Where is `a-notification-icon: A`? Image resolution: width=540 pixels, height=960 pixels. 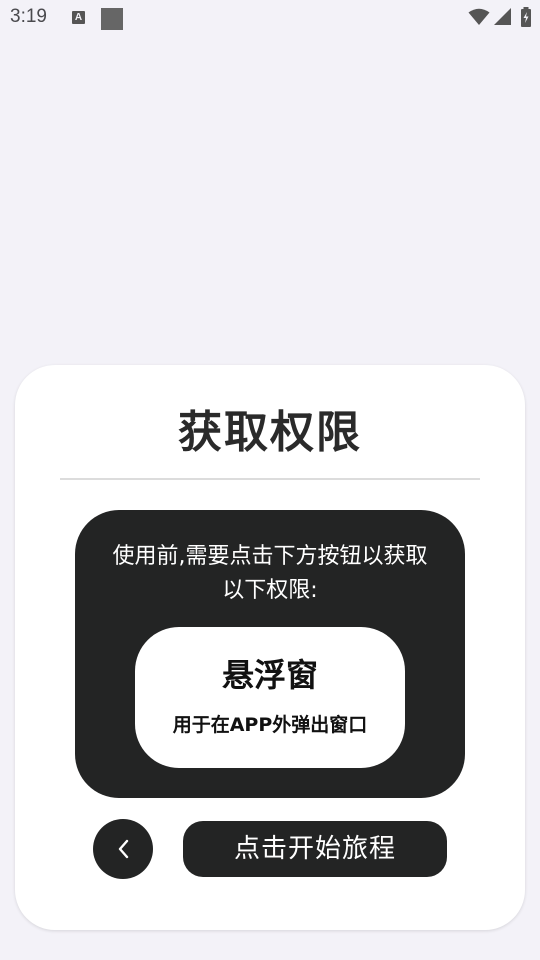
a-notification-icon: A is located at coordinates (78, 17).